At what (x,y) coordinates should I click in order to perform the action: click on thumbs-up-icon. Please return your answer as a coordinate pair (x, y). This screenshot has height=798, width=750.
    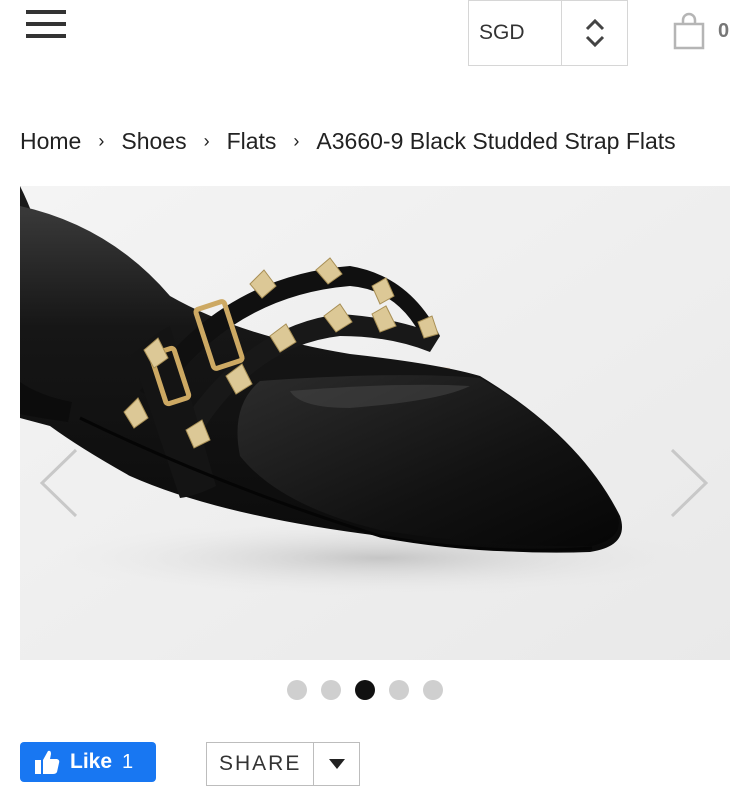
    Looking at the image, I should click on (47, 762).